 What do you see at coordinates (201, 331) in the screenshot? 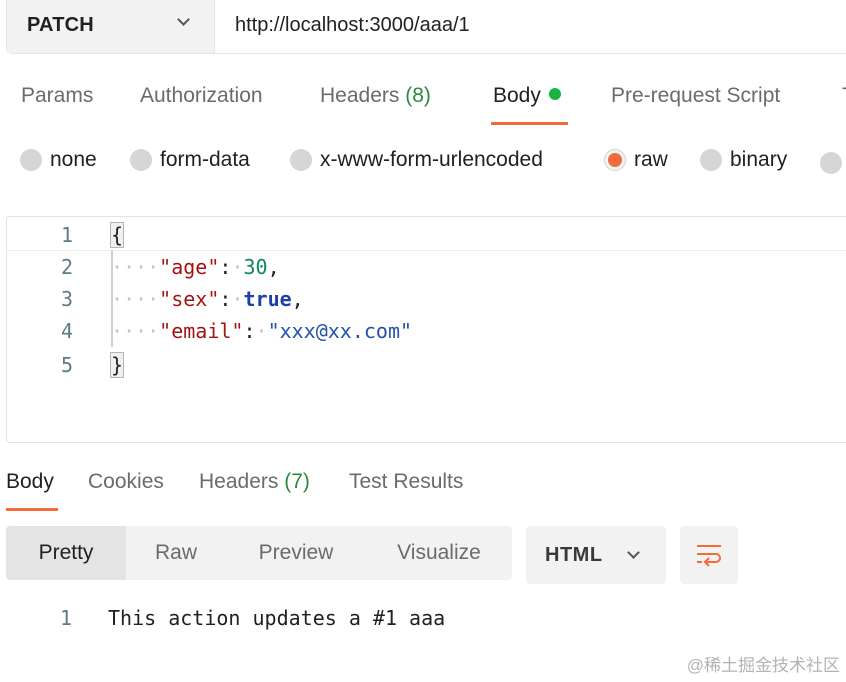
I see `json-key: "email"` at bounding box center [201, 331].